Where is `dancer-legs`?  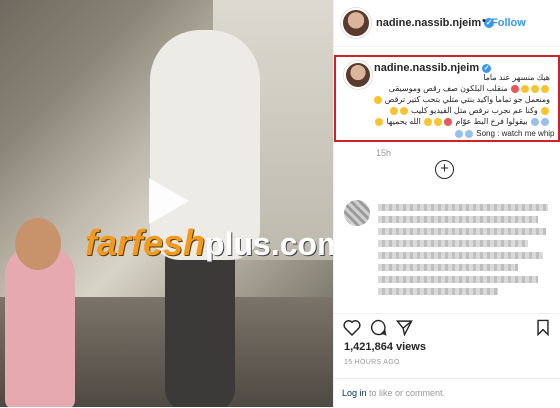 dancer-legs is located at coordinates (200, 323).